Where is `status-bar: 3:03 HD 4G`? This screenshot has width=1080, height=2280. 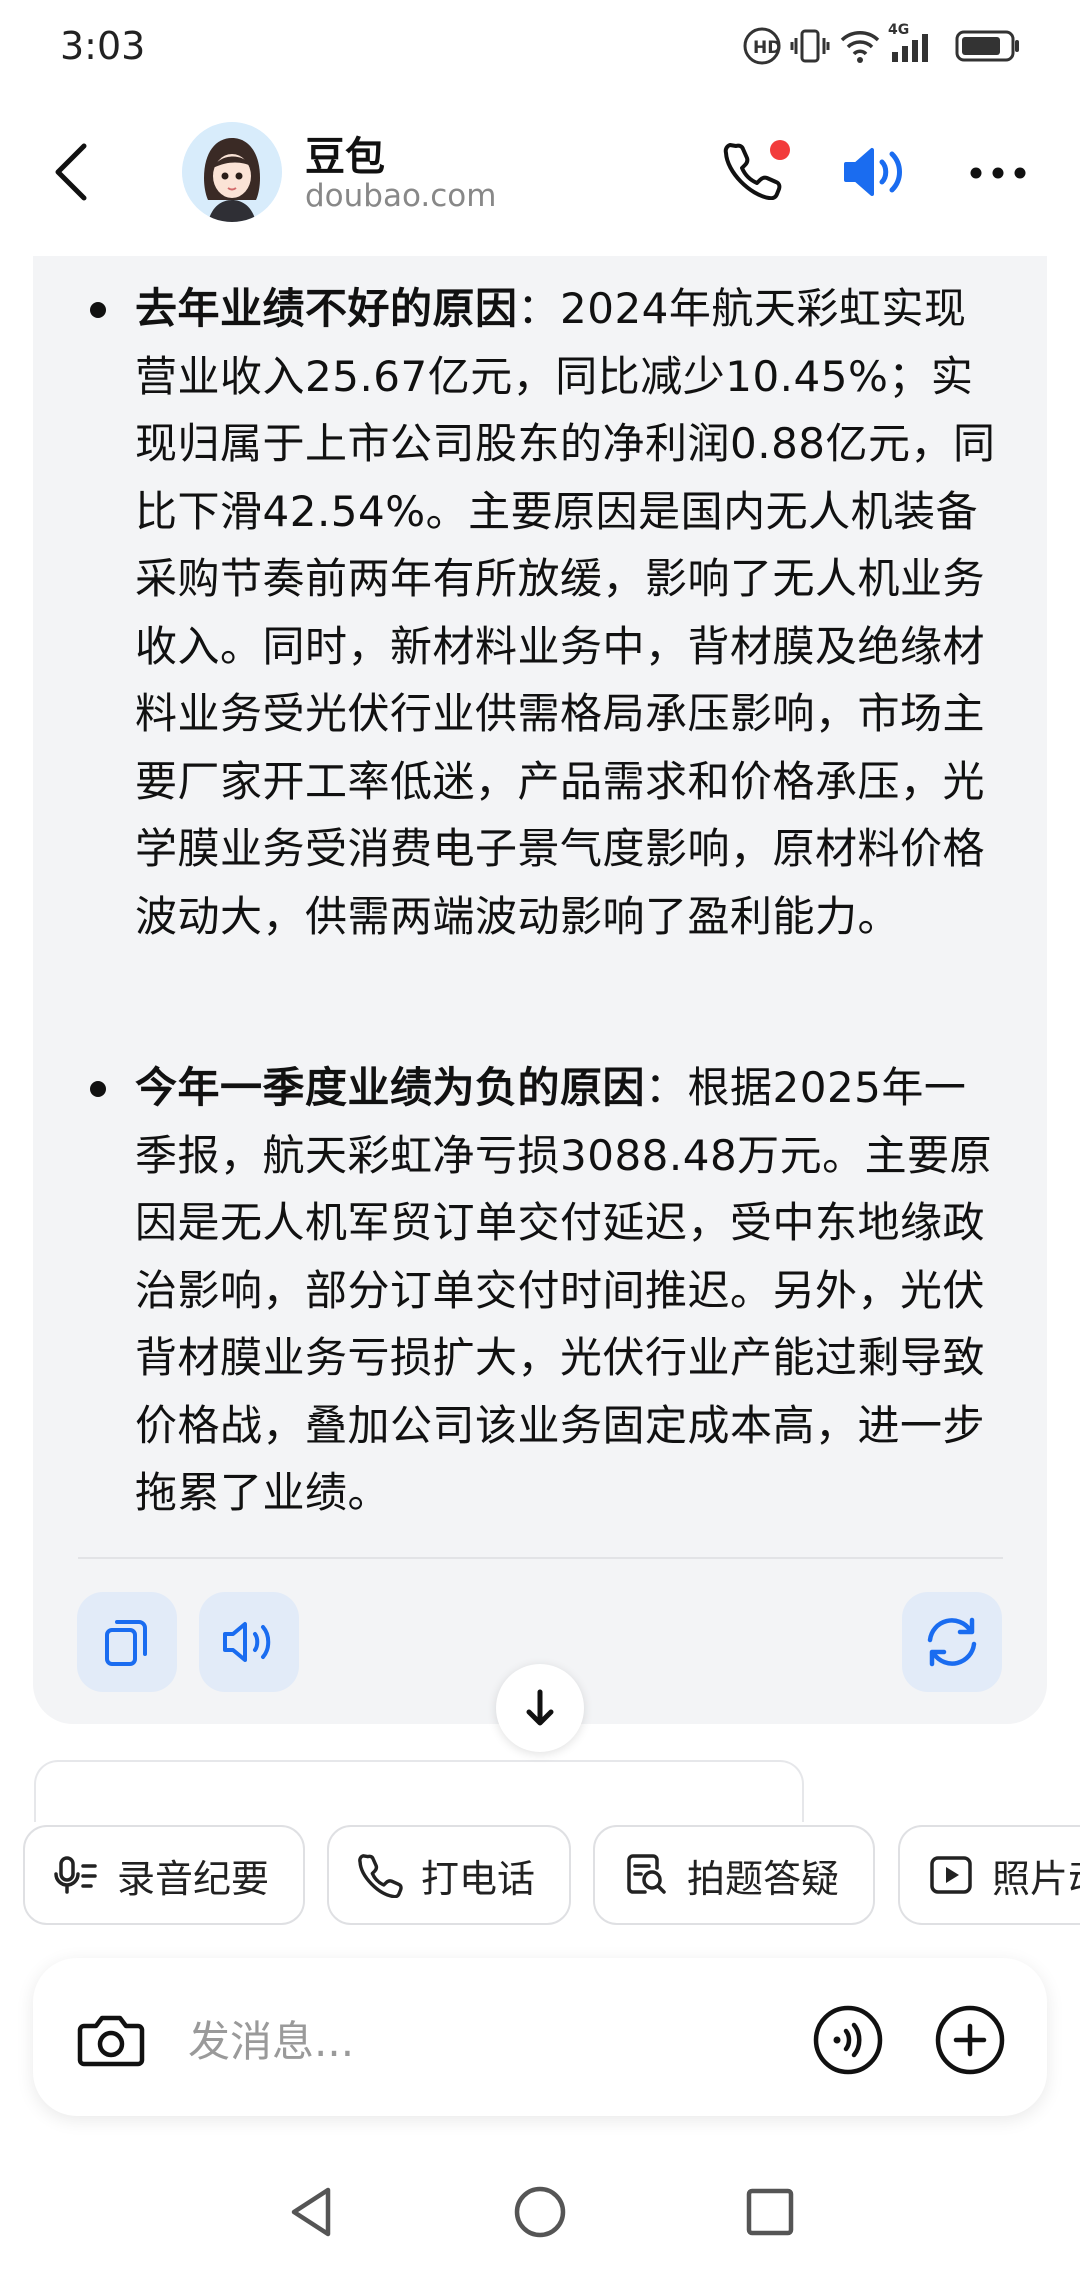
status-bar: 3:03 HD 4G is located at coordinates (540, 48).